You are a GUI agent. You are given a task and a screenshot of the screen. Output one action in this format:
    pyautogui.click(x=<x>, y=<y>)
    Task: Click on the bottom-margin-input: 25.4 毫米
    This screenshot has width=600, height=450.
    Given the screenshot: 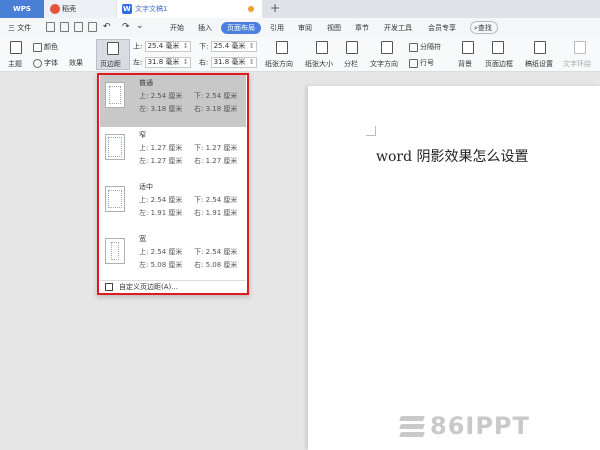 What is the action you would take?
    pyautogui.click(x=233, y=46)
    